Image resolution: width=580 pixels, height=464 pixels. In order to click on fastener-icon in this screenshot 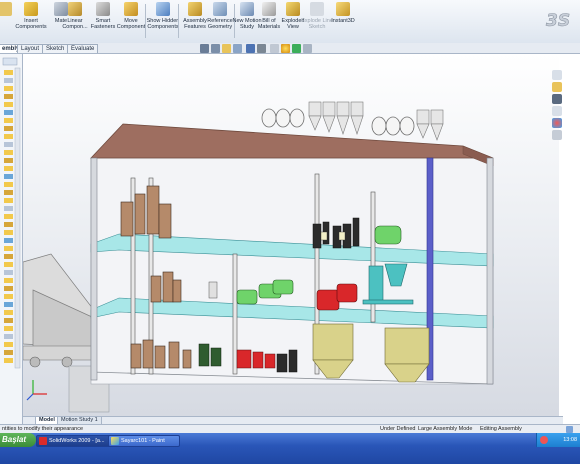, I will do `click(103, 9)`.